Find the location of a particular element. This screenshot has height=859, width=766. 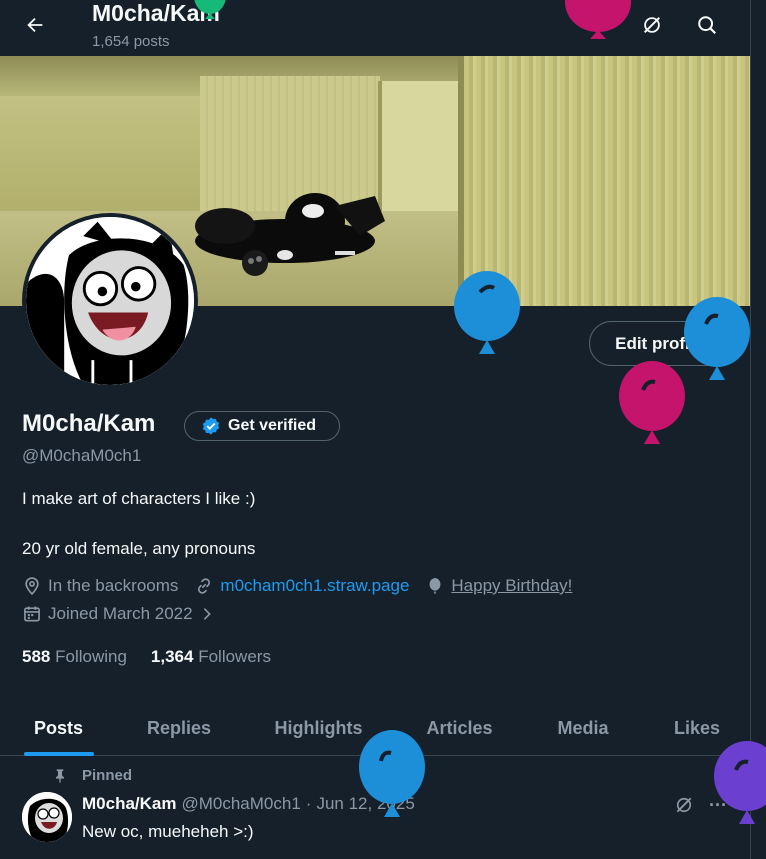

following-label: Following is located at coordinates (91, 656).